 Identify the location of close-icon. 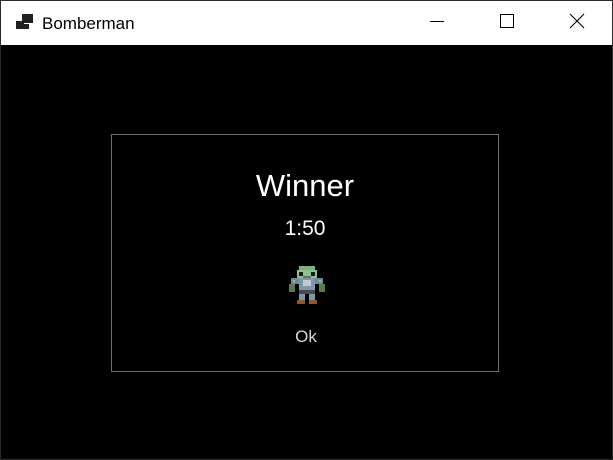
(577, 23).